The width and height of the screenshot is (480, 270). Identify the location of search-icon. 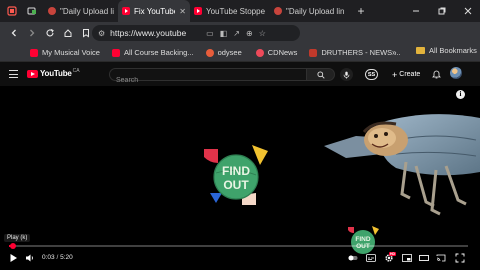
(320, 74).